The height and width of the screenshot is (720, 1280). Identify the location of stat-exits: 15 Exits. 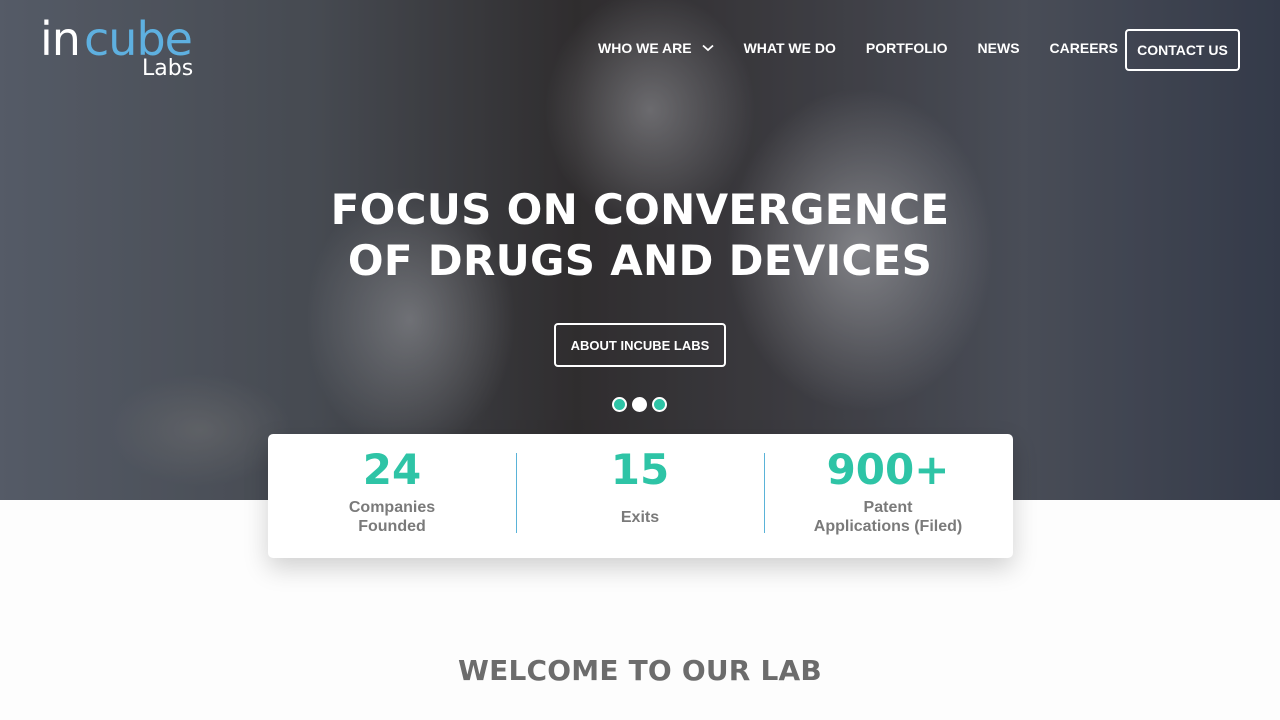
(640, 496).